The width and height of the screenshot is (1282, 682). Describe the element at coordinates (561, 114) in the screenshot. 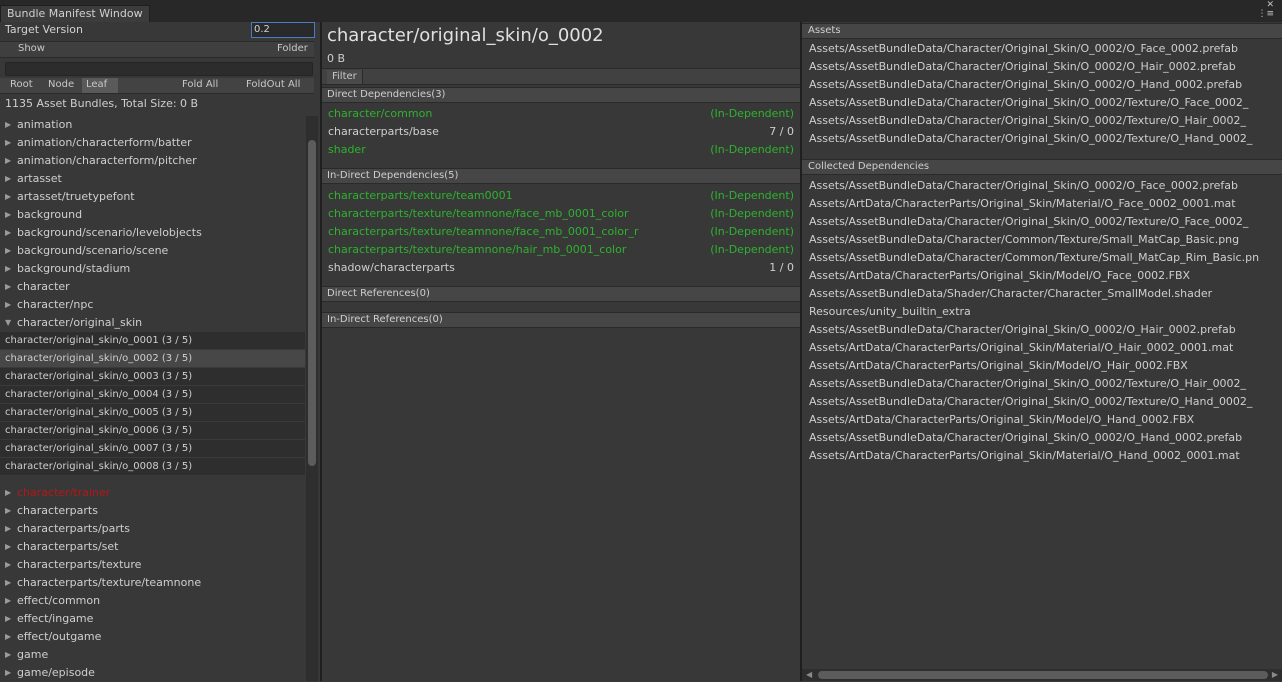

I see `dependency-row: character/common (In-Dependent)` at that location.